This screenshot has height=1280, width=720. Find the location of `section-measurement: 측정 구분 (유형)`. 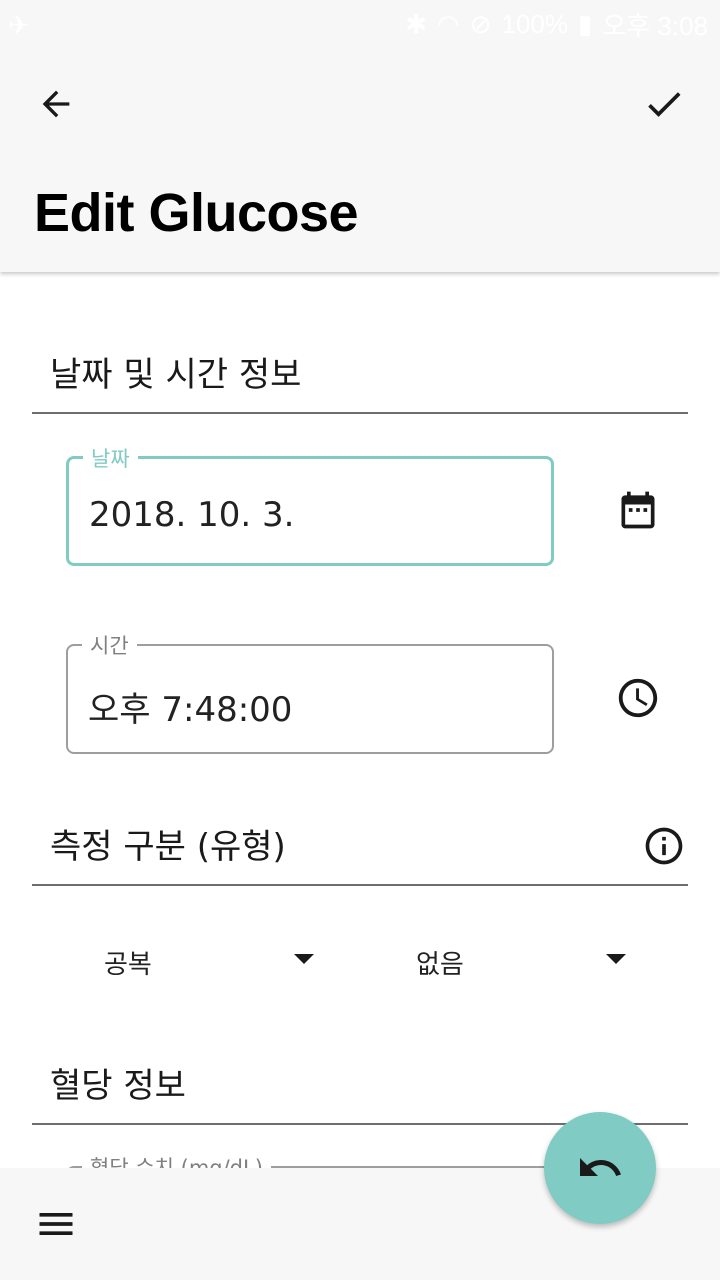

section-measurement: 측정 구분 (유형) is located at coordinates (360, 844).